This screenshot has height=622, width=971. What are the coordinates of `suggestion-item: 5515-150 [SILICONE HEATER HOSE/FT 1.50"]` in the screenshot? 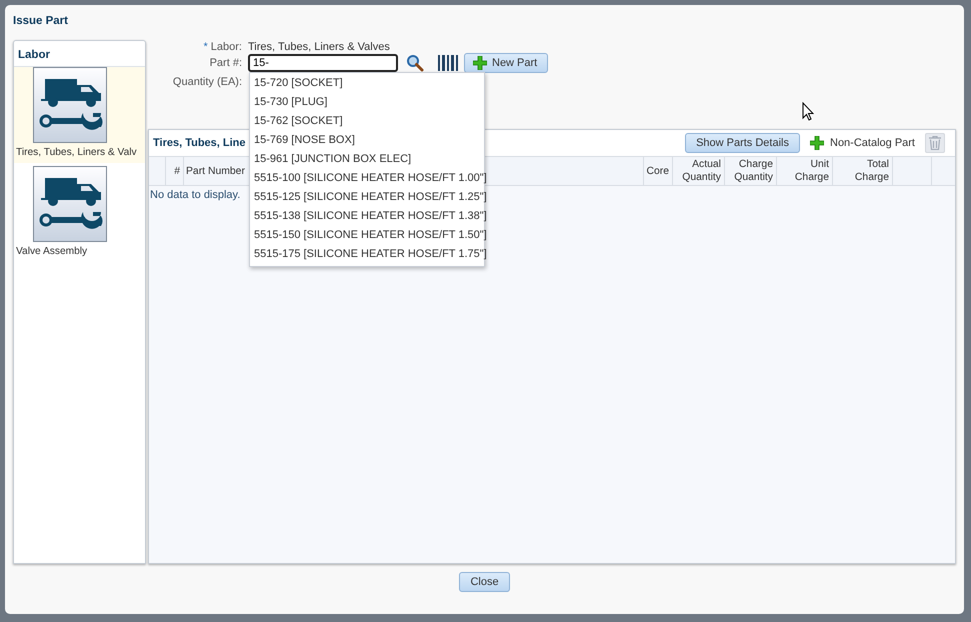 It's located at (367, 235).